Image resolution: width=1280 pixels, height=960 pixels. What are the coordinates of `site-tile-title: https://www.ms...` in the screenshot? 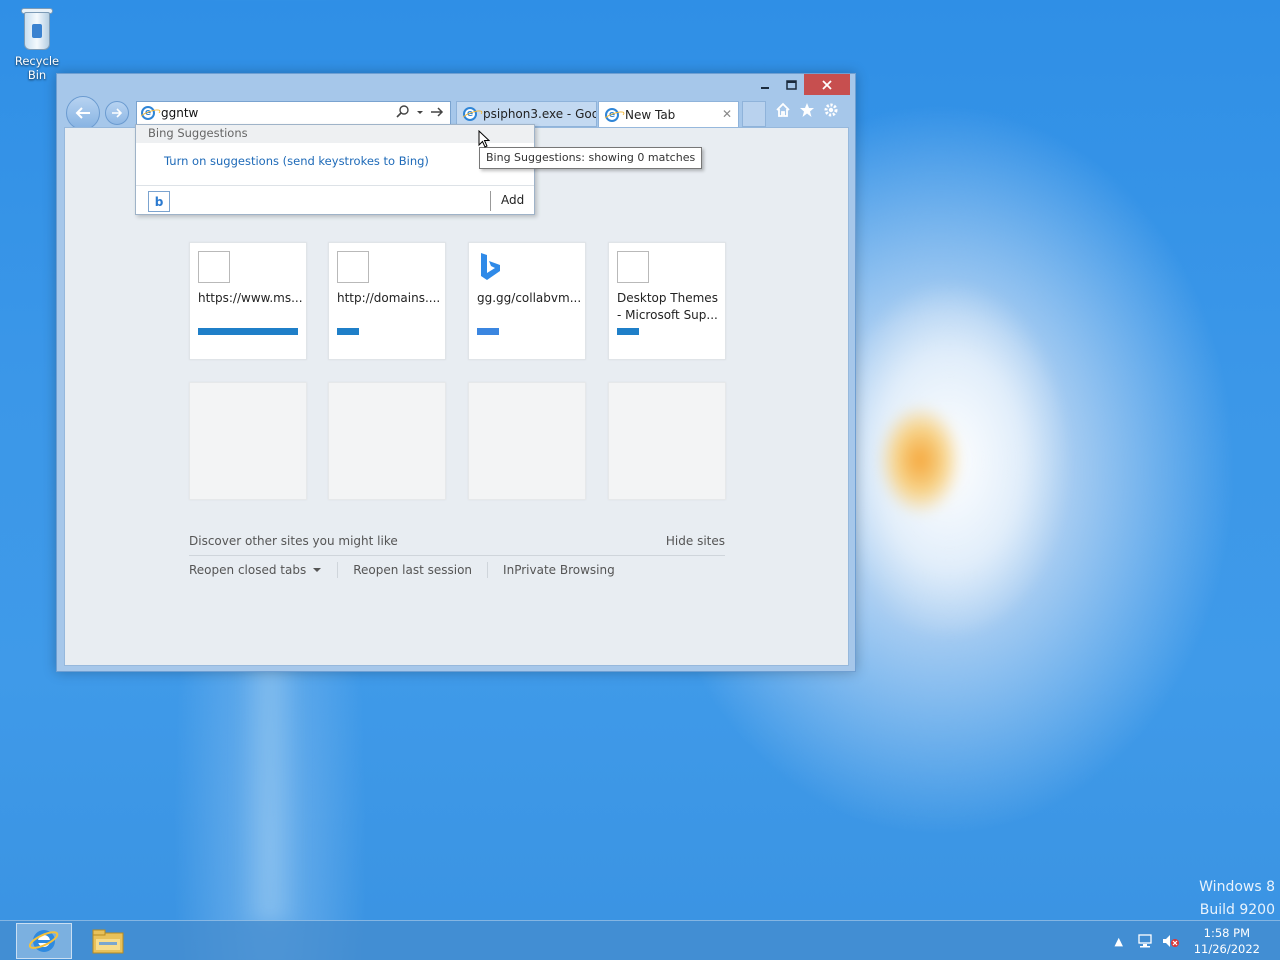 It's located at (250, 298).